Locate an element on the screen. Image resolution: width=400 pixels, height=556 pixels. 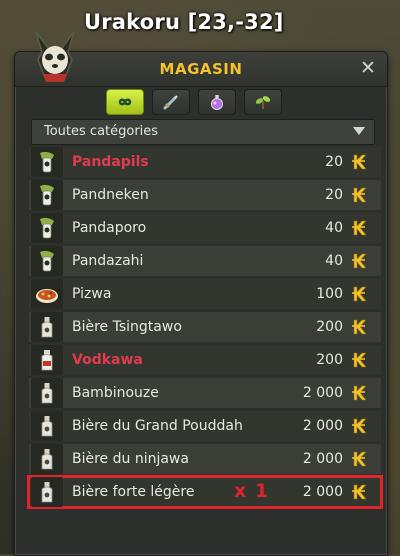
list-item: Bière du Grand Pouddah 2 000 is located at coordinates (205, 426).